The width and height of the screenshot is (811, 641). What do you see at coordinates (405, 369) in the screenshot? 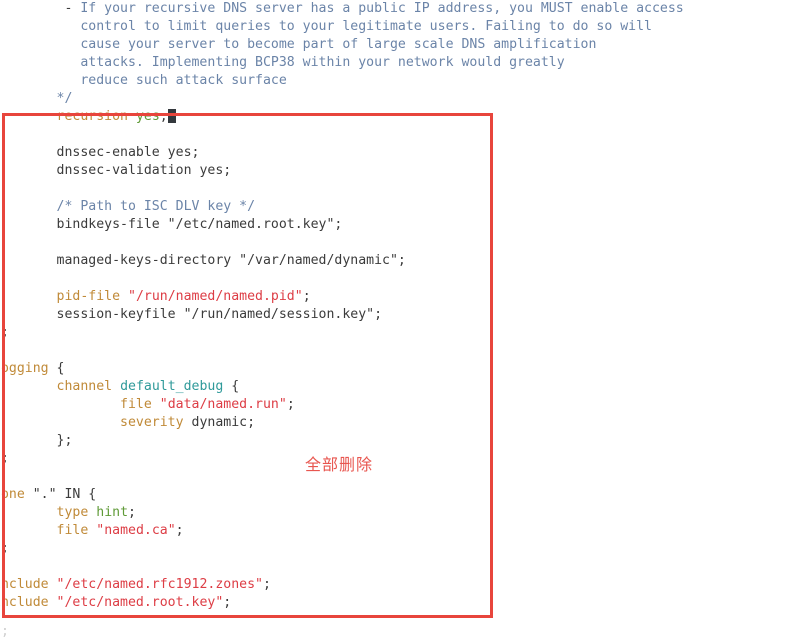
I see `code-line: logging {` at bounding box center [405, 369].